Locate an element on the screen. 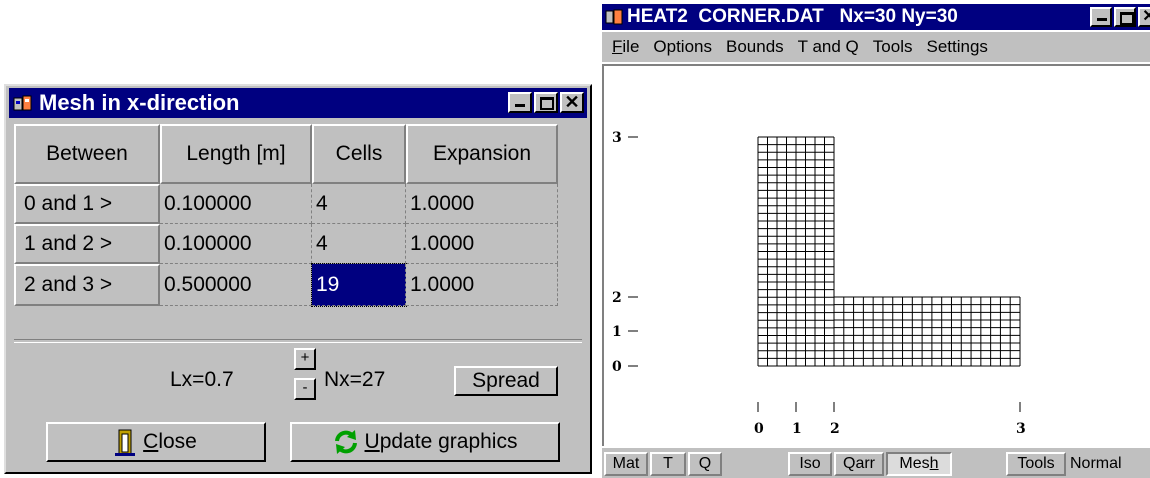 This screenshot has height=478, width=1150. mesh-dialog-titlebar: Mesh in x-direction ✕ is located at coordinates (298, 103).